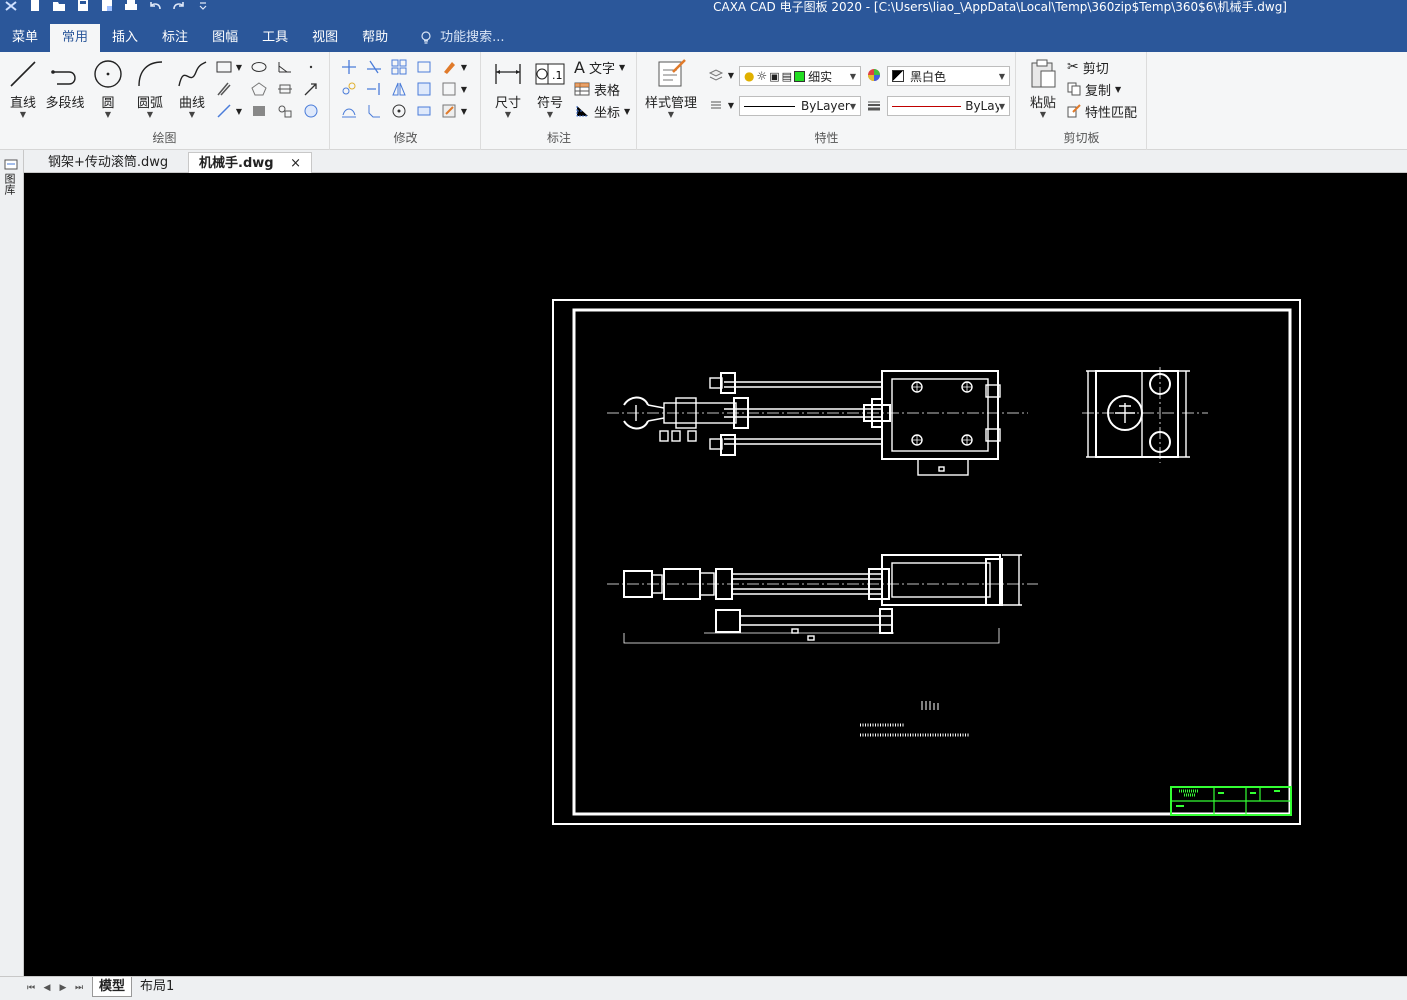  What do you see at coordinates (285, 67) in the screenshot?
I see `angle-tool` at bounding box center [285, 67].